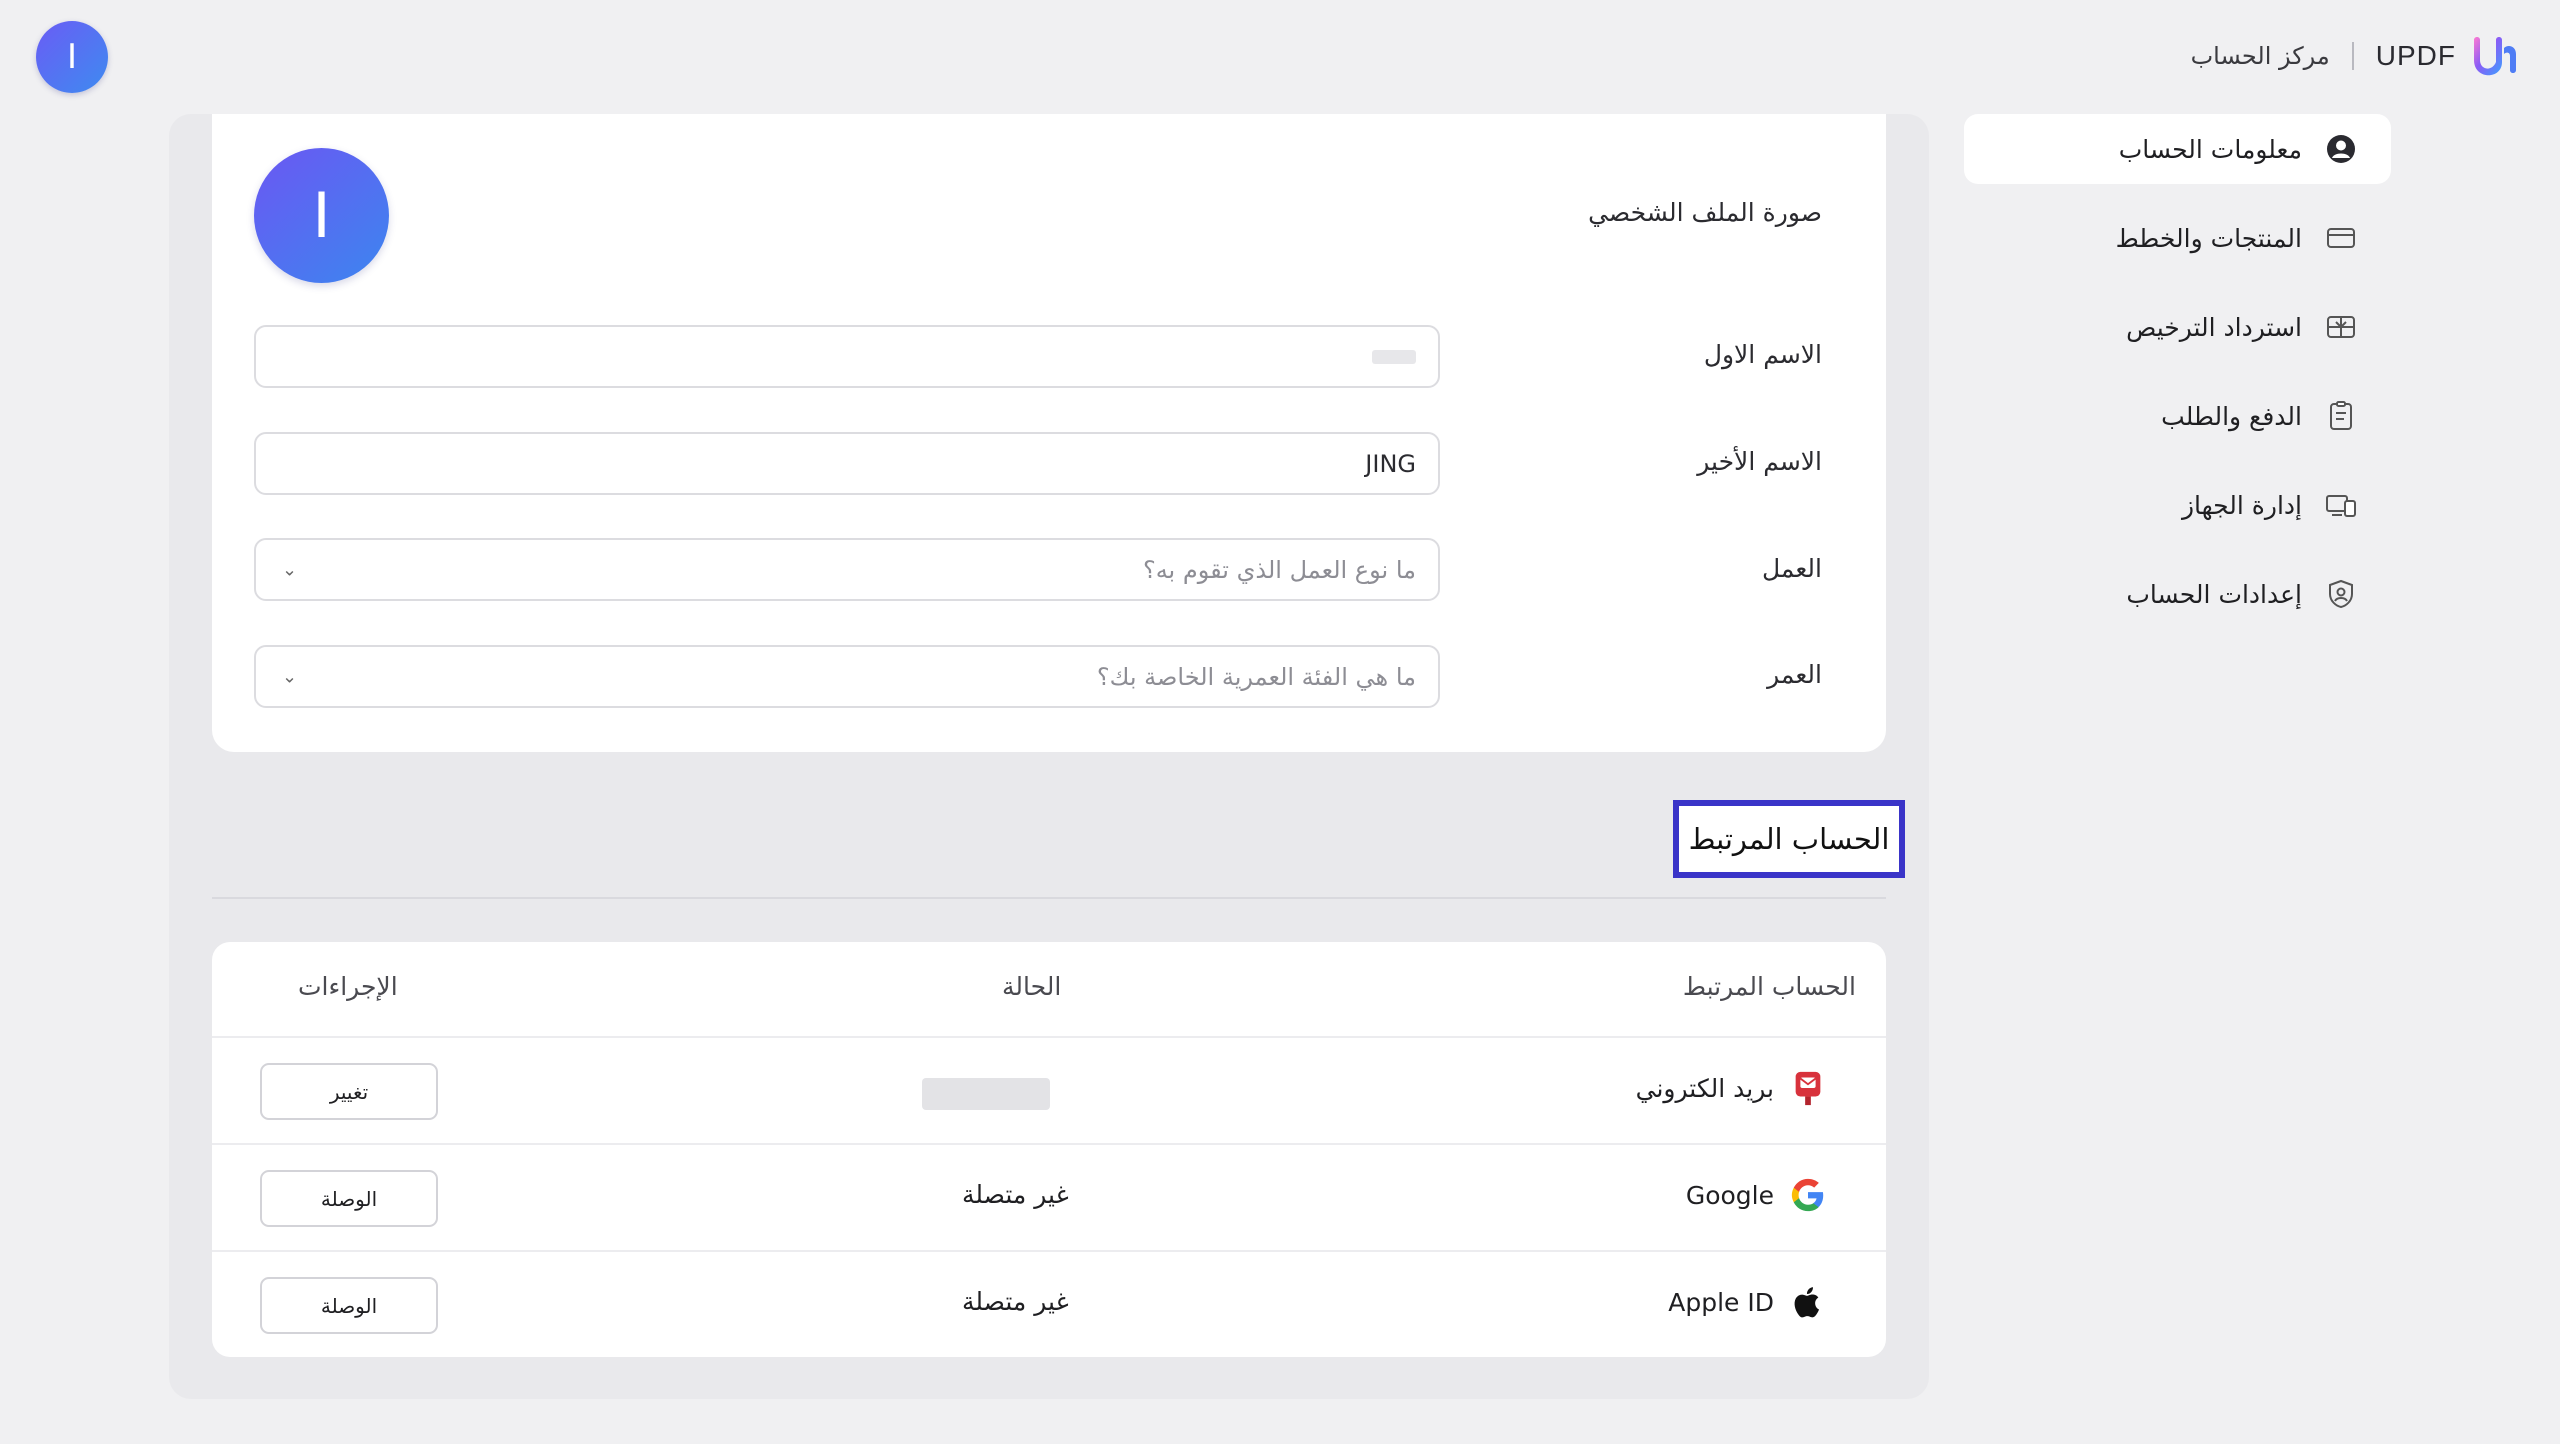  I want to click on header-account: الحساب المرتبط, so click(1769, 986).